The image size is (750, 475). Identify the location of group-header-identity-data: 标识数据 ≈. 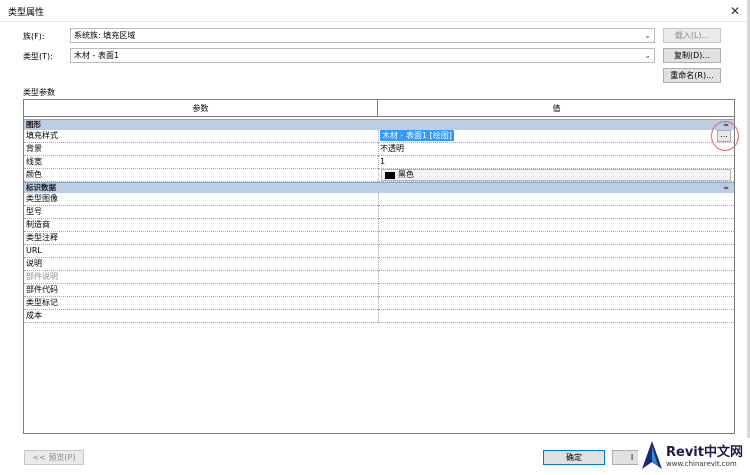
(379, 187).